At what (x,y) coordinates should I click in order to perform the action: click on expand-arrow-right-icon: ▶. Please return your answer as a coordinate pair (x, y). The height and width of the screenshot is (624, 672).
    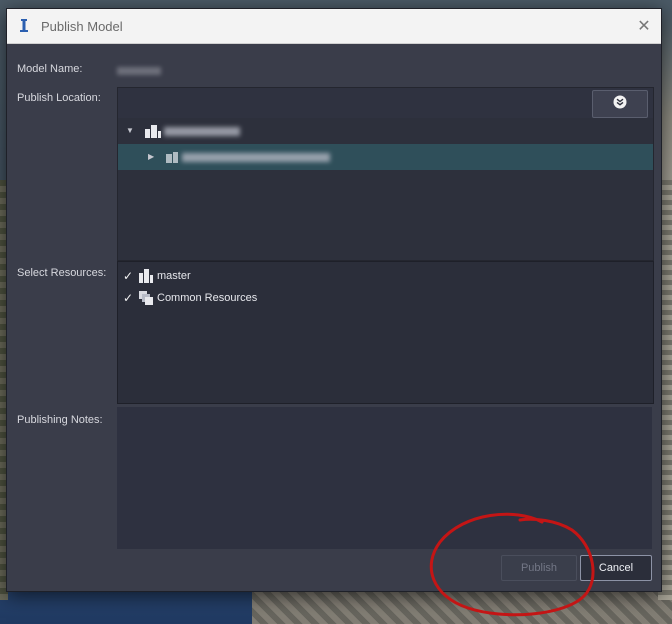
    Looking at the image, I should click on (151, 156).